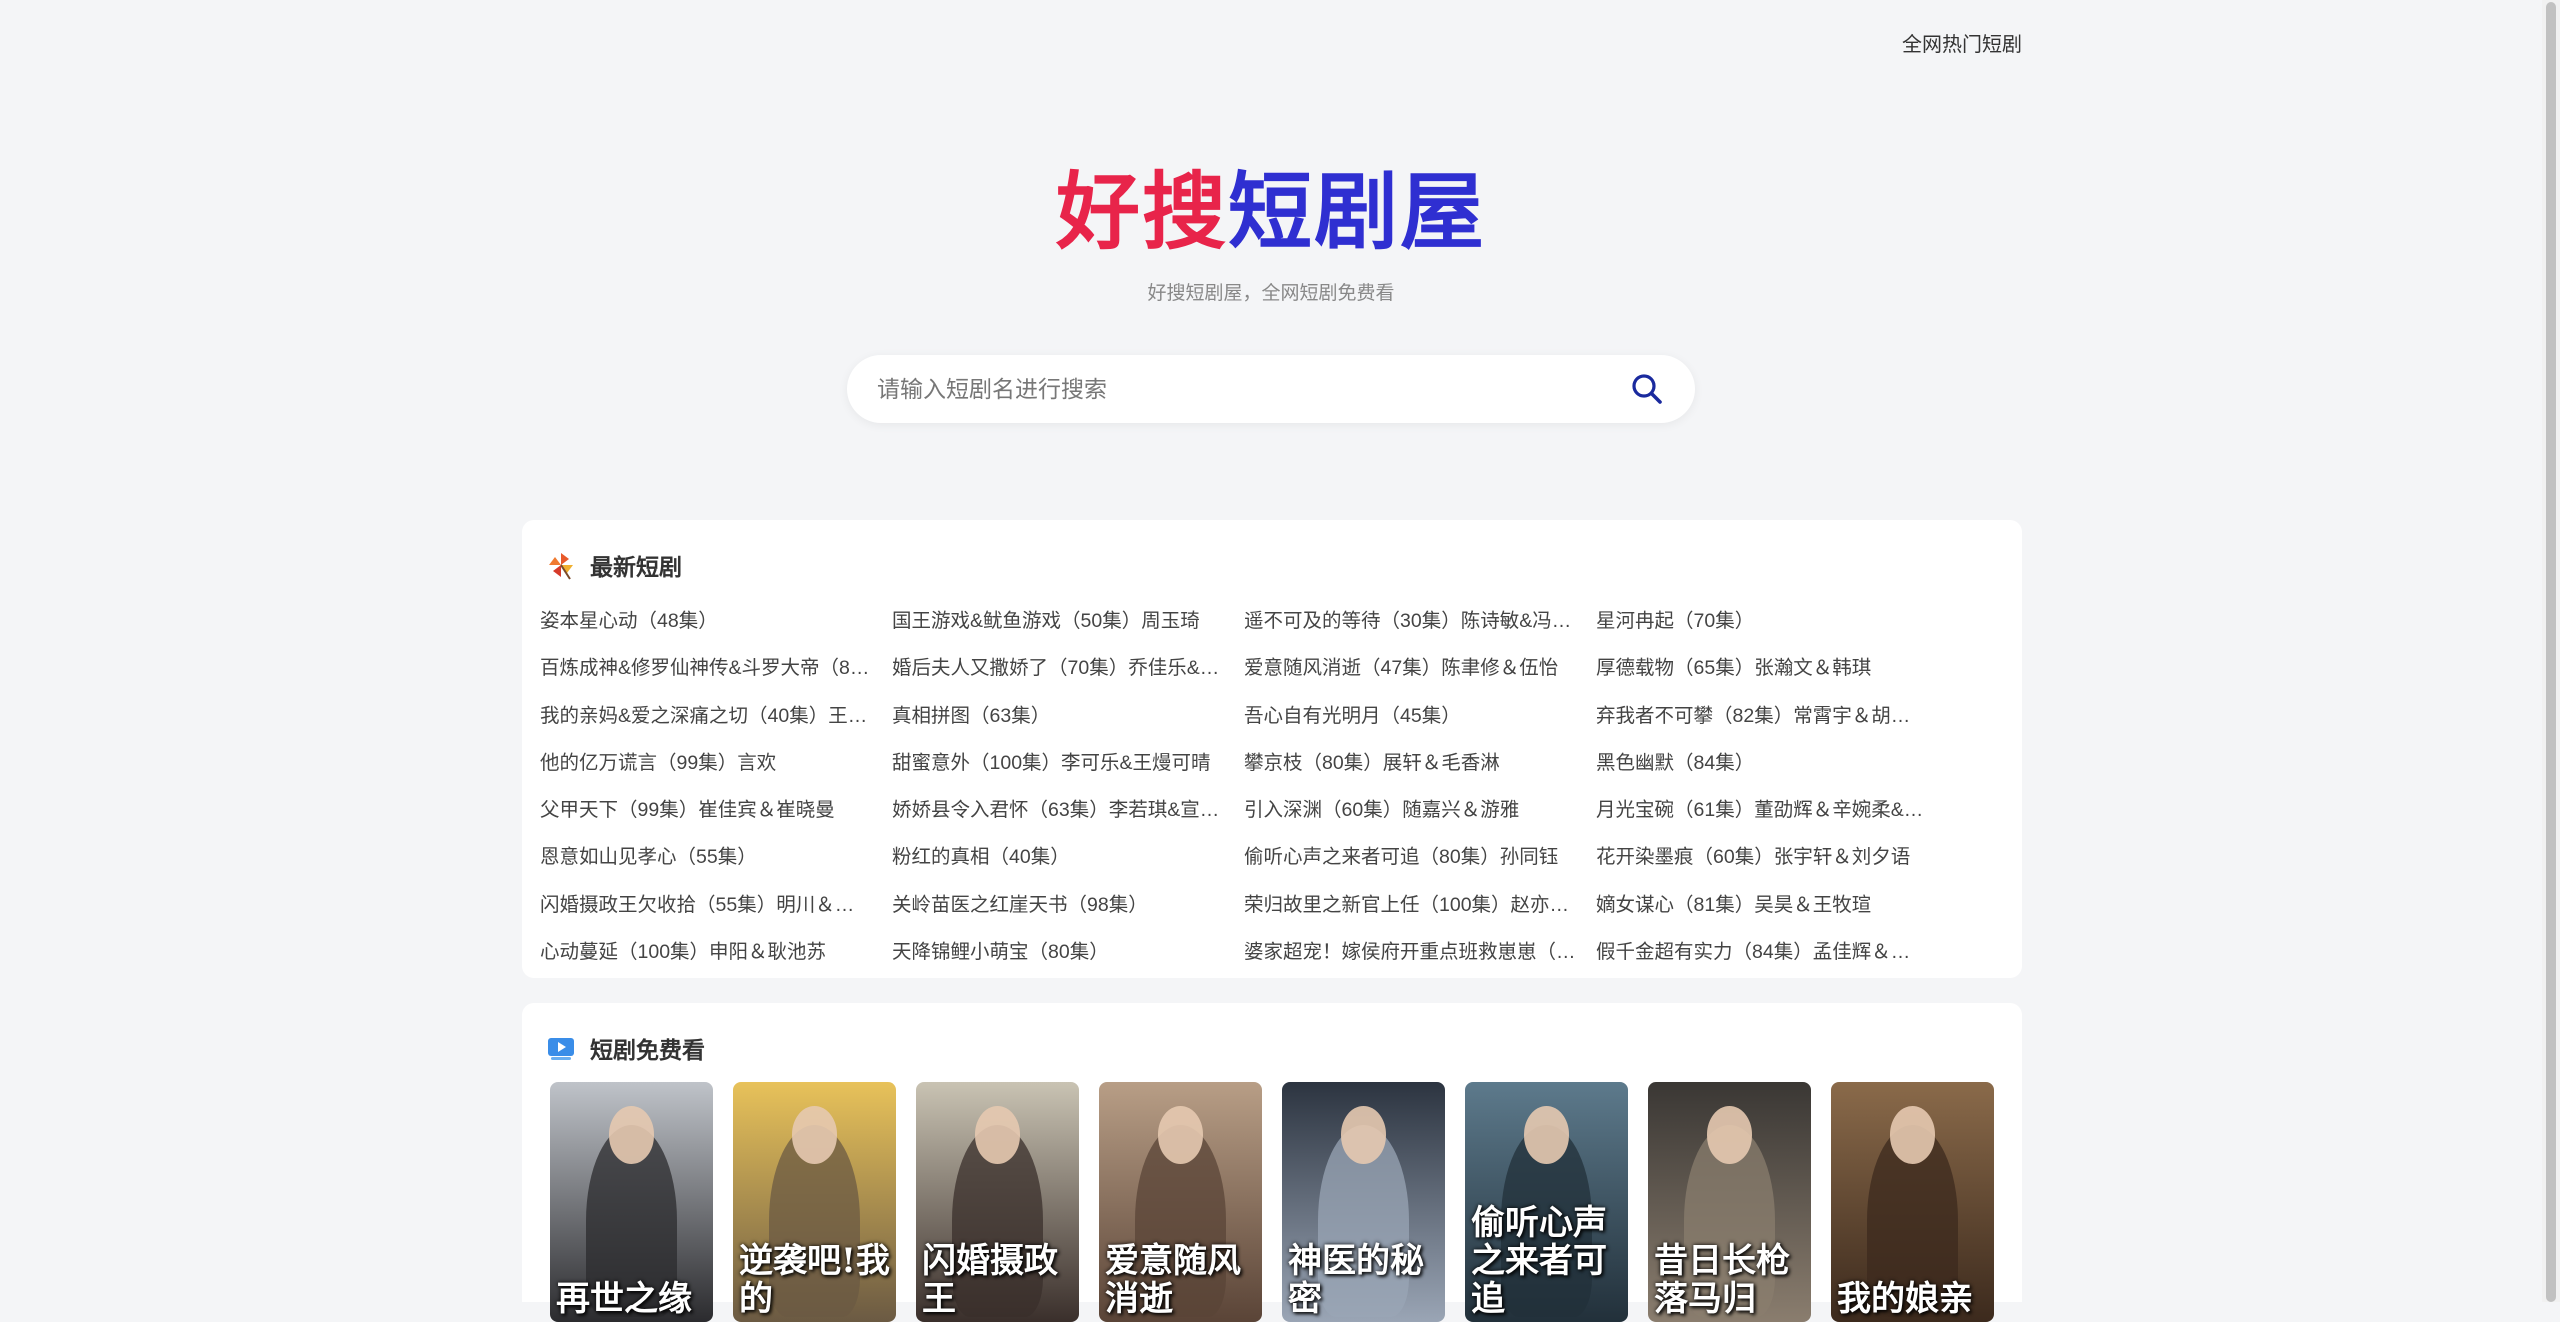 The image size is (2560, 1322). I want to click on latest-drama-item: 厚德载物（65集）张瀚文＆韩琪, so click(1772, 668).